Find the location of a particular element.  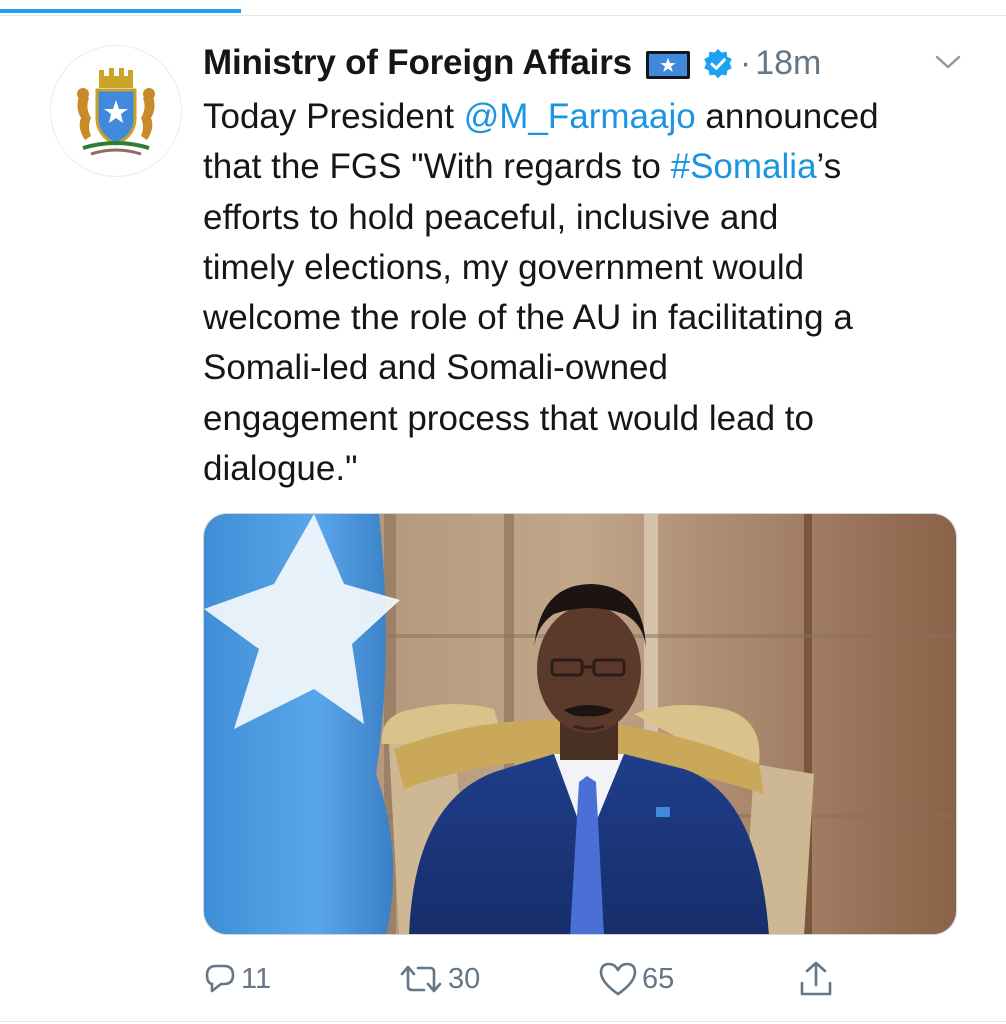

coat-of-arms-icon is located at coordinates (116, 112).